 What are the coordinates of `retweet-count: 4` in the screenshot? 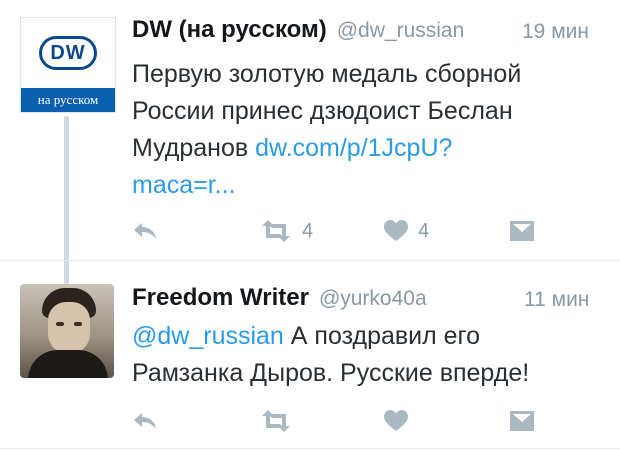 It's located at (308, 230).